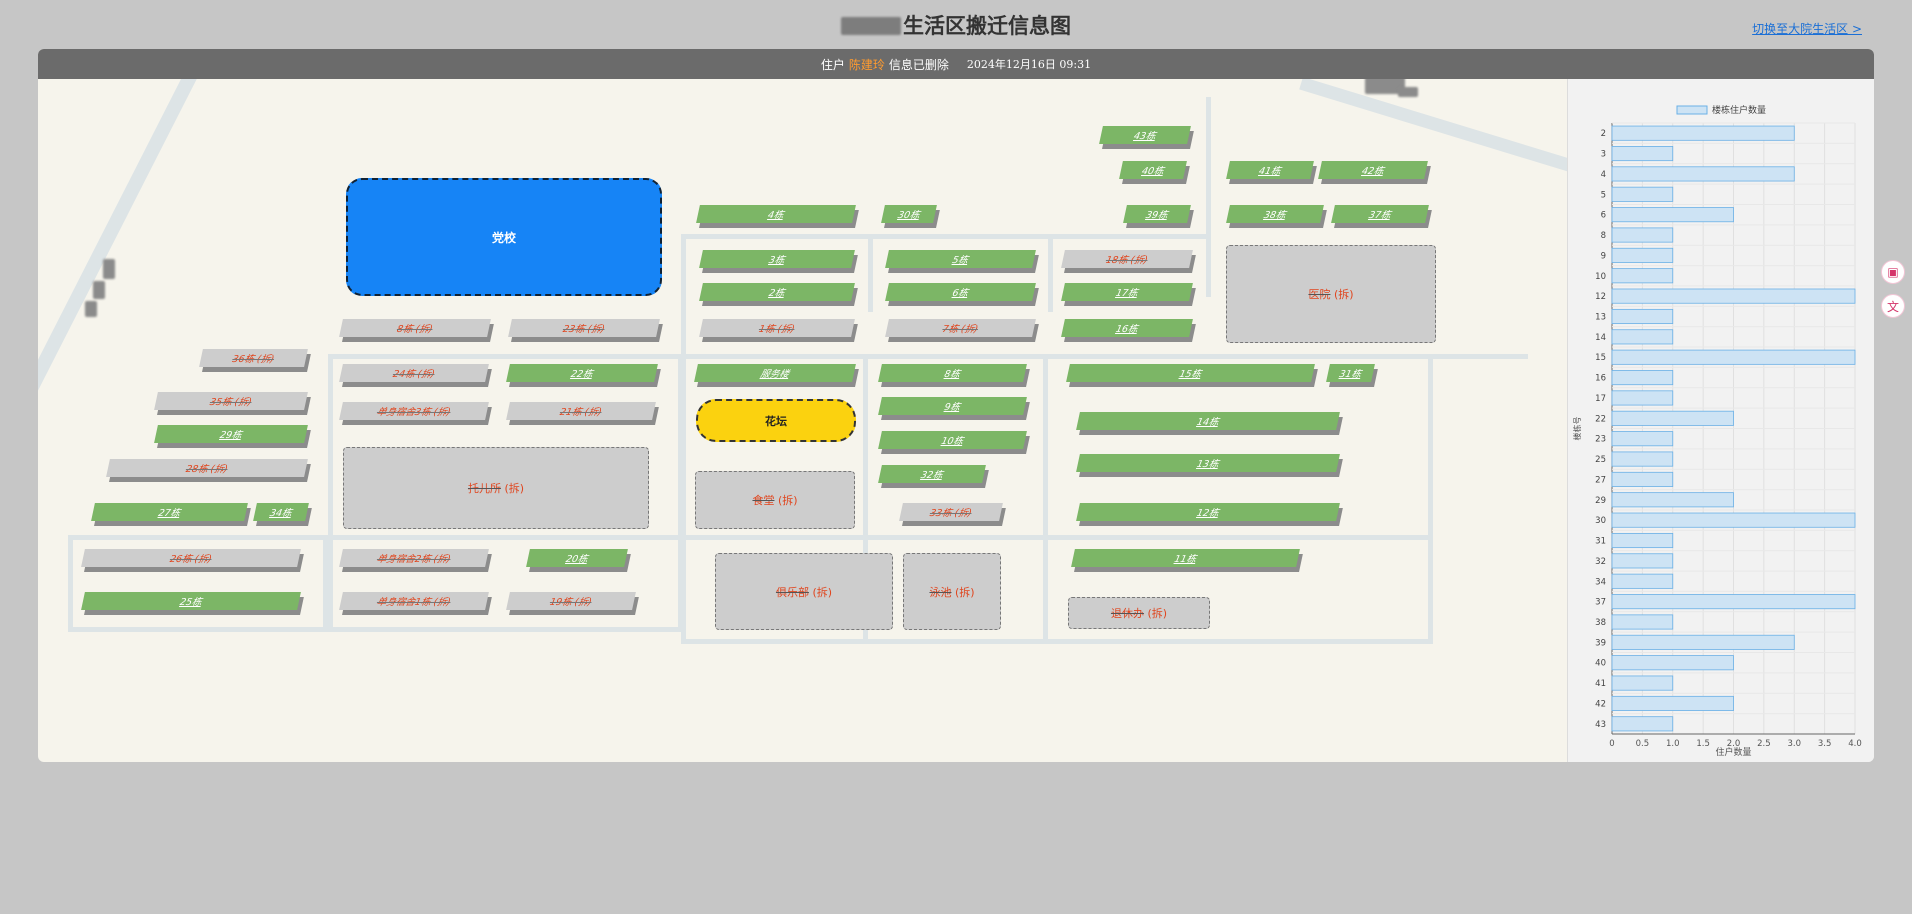  Describe the element at coordinates (253, 358) in the screenshot. I see `building-b36: 36栋 (拆)` at that location.